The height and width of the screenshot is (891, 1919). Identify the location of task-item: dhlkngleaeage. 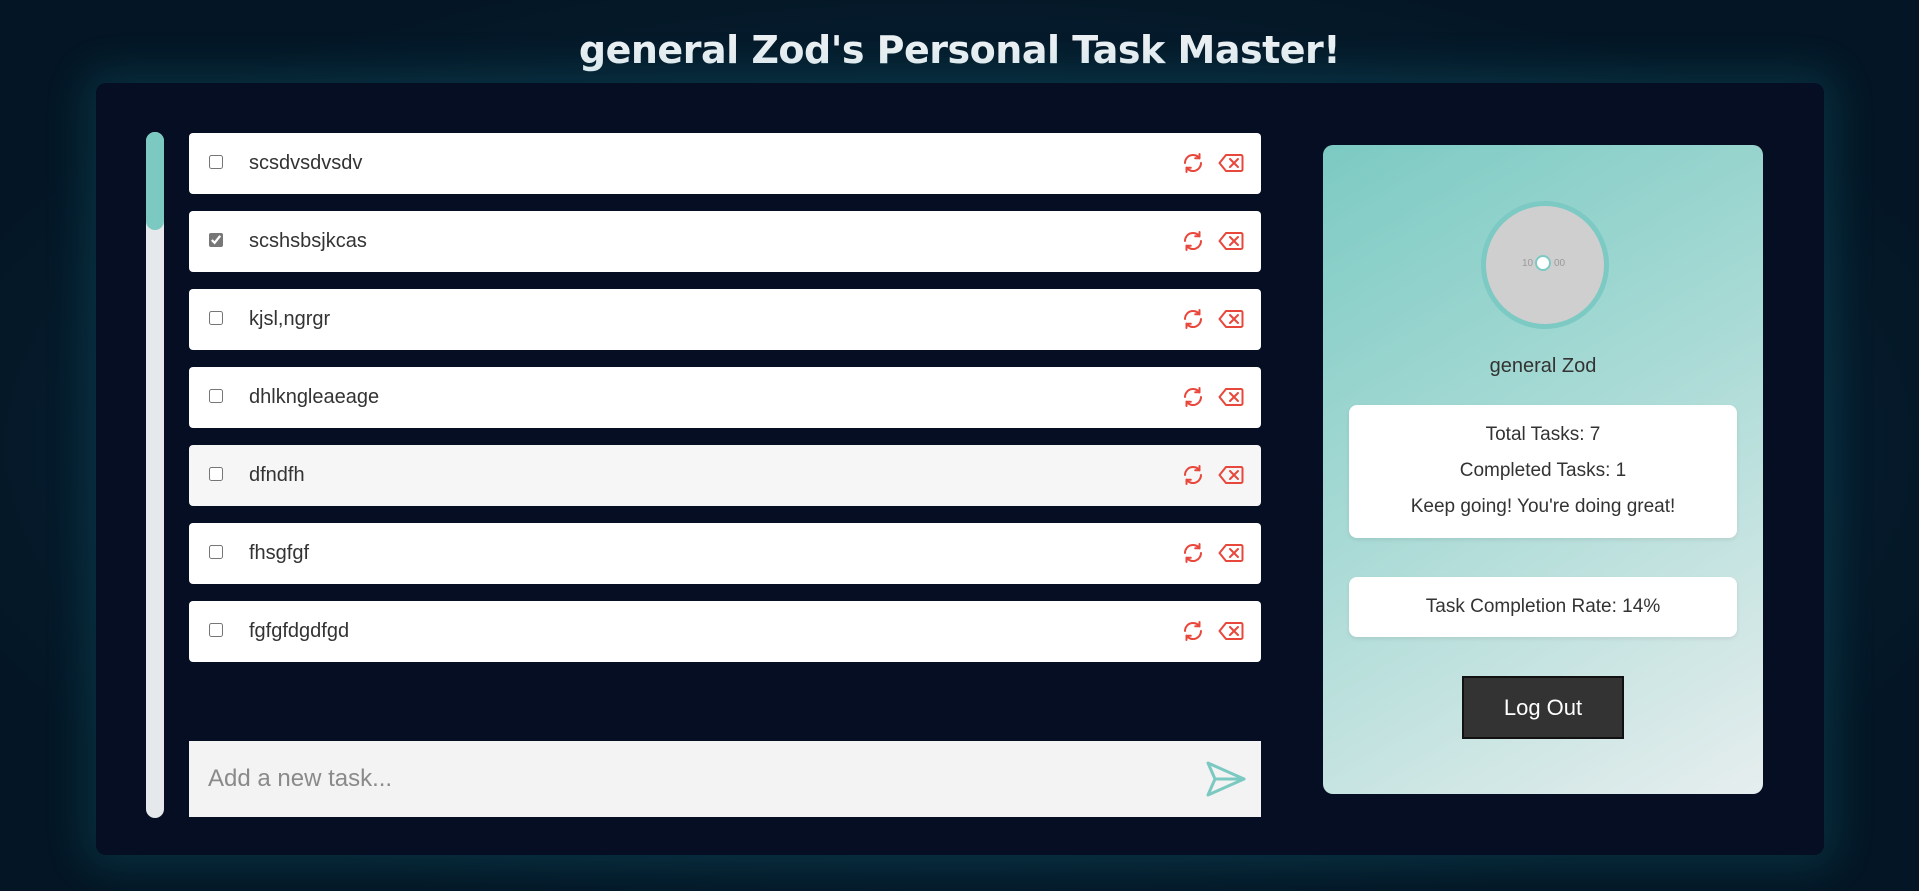
(725, 397).